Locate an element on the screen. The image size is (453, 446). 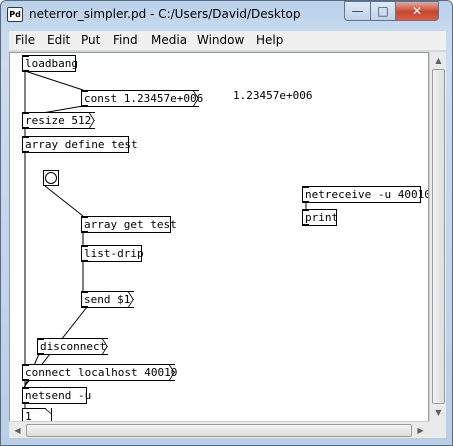
close-button: ✕ is located at coordinates (417, 11).